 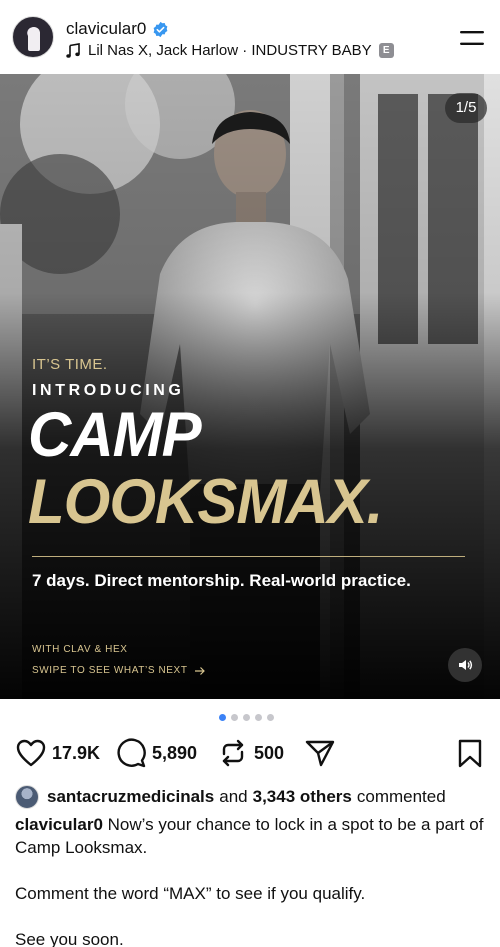 I want to click on share-icon, so click(x=320, y=753).